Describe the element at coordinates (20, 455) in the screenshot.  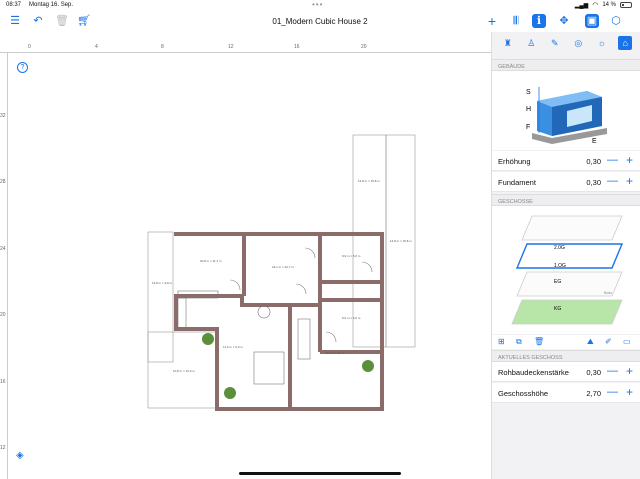
I see `layers-icon: ◈` at that location.